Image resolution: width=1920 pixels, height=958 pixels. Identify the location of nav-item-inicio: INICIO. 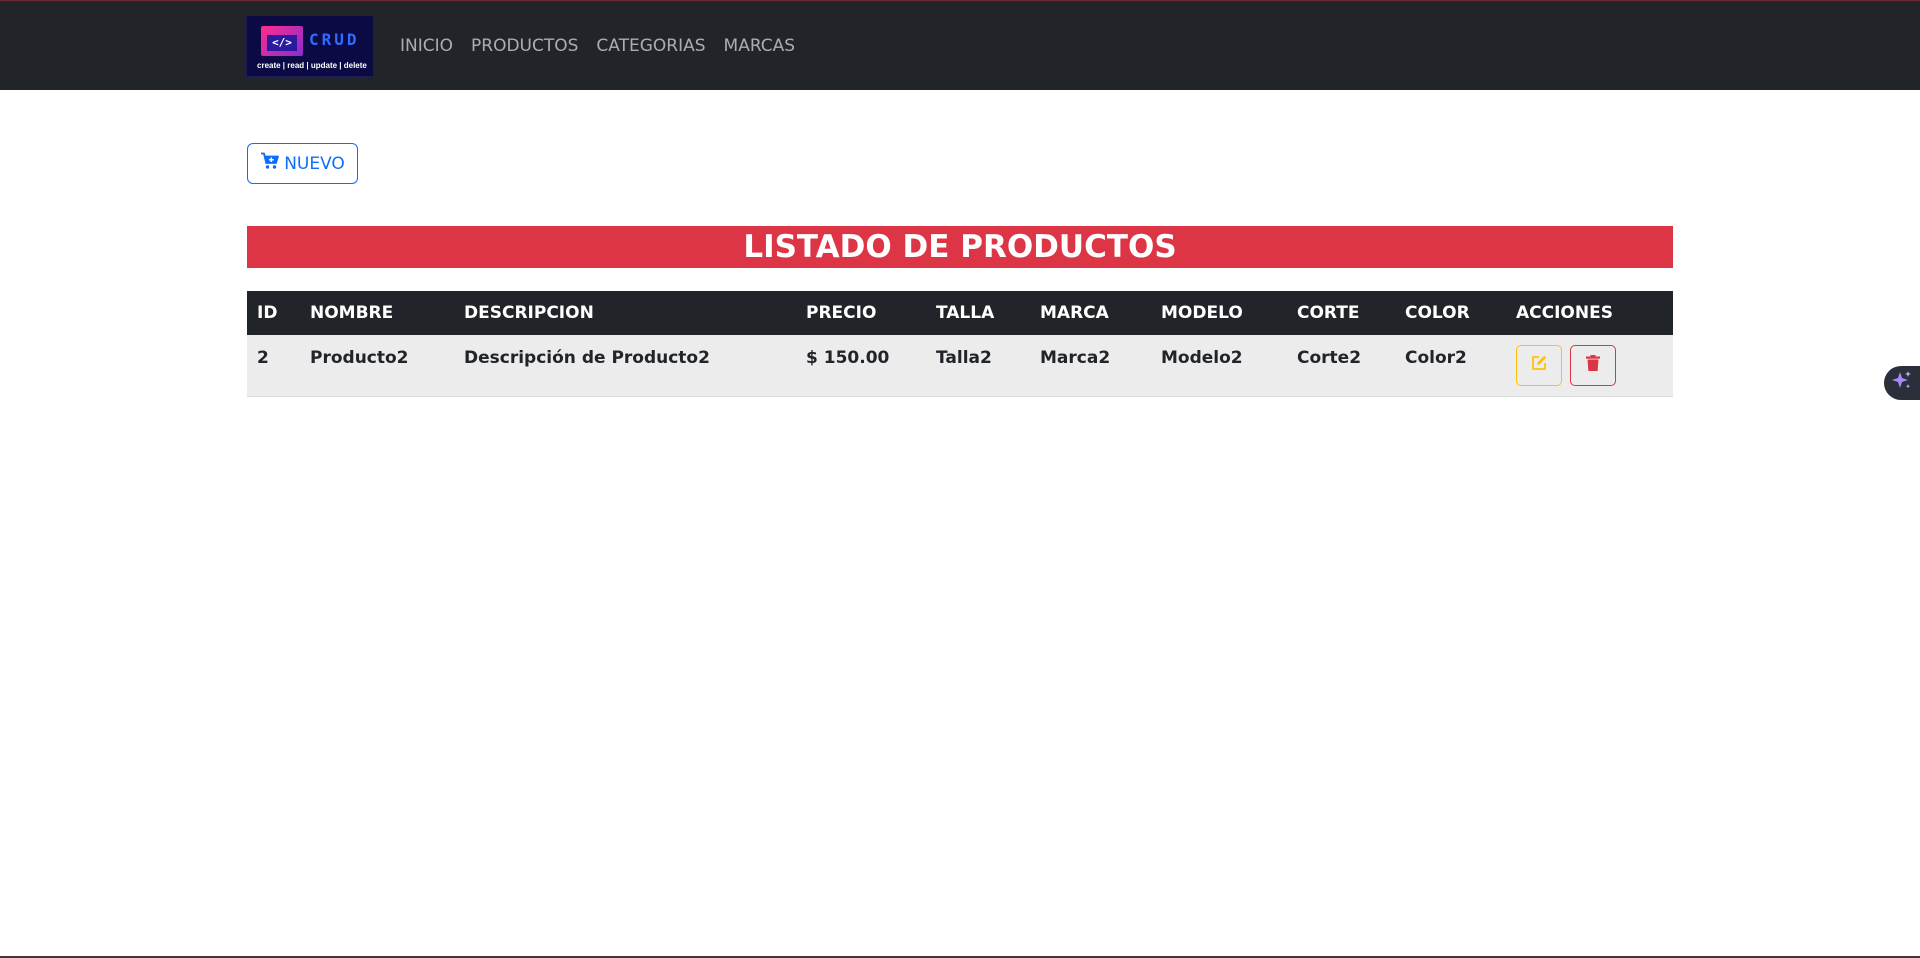
(426, 46).